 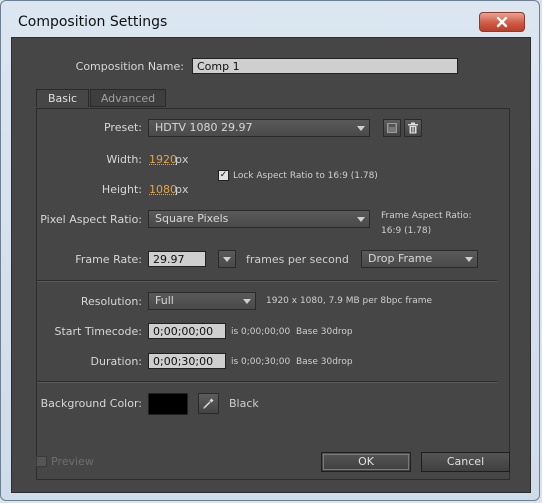 I want to click on preset-label: Preset:, so click(x=122, y=127).